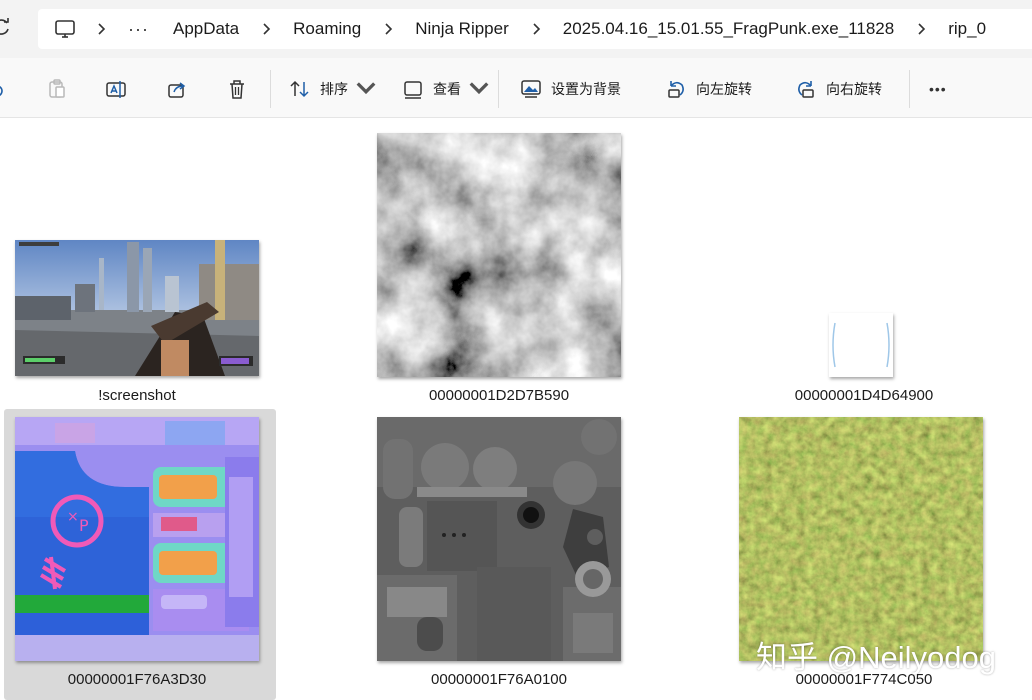 Image resolution: width=1032 pixels, height=700 pixels. I want to click on share-icon, so click(177, 90).